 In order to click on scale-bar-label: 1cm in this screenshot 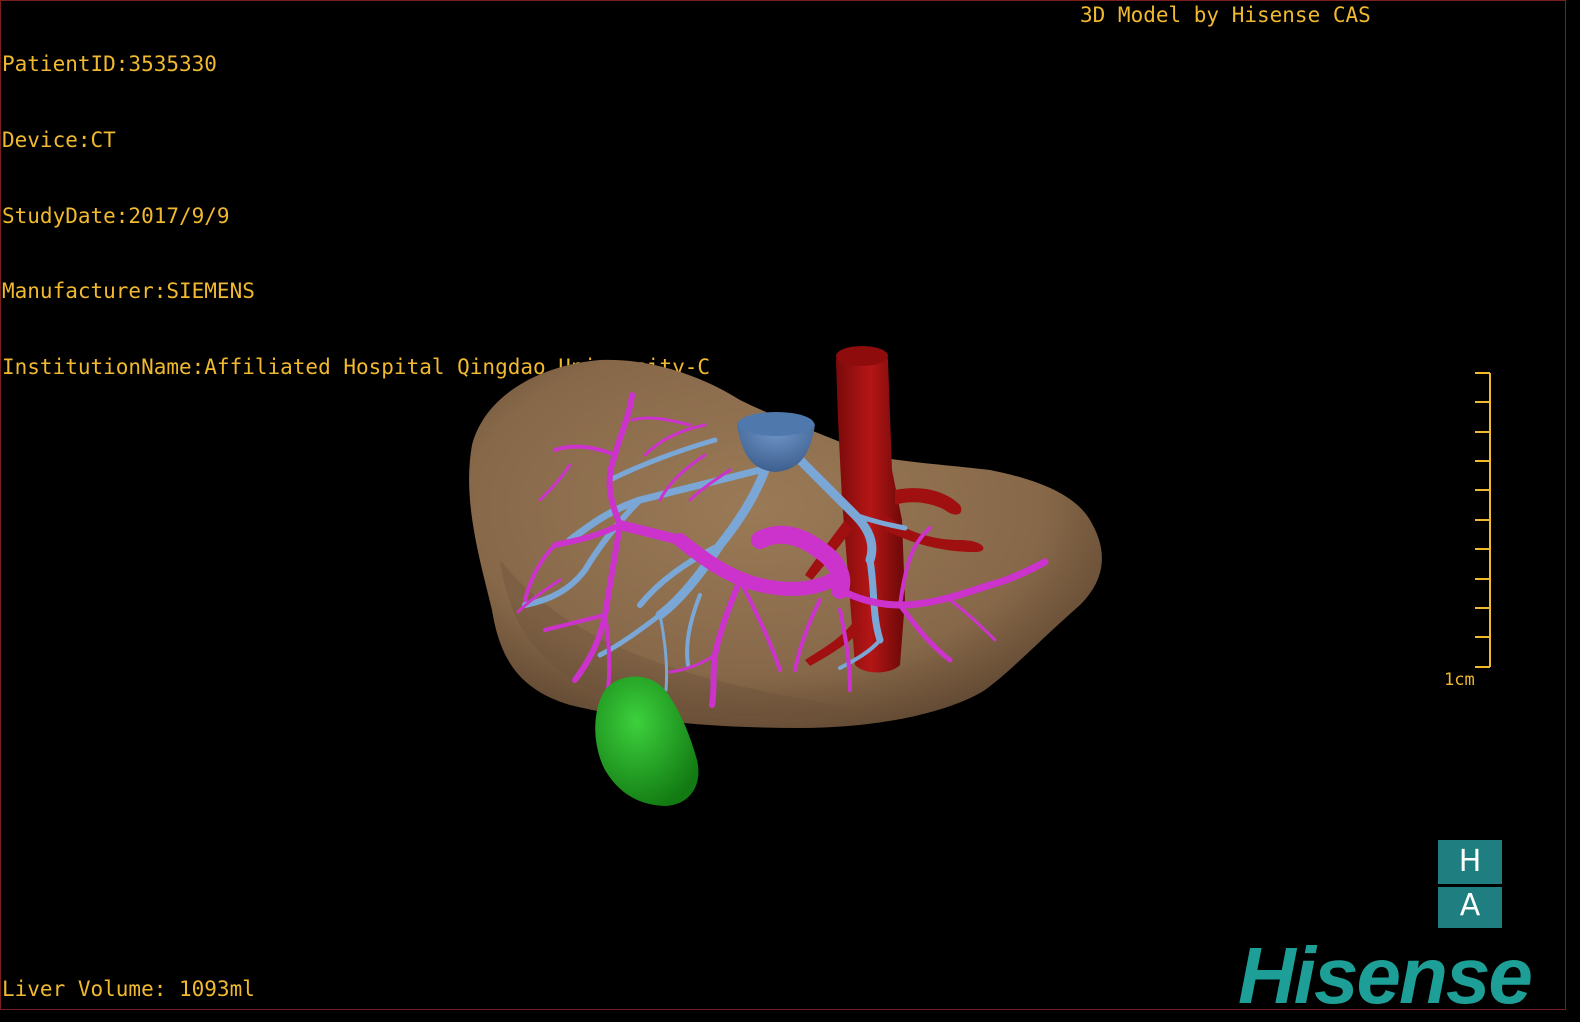, I will do `click(1459, 680)`.